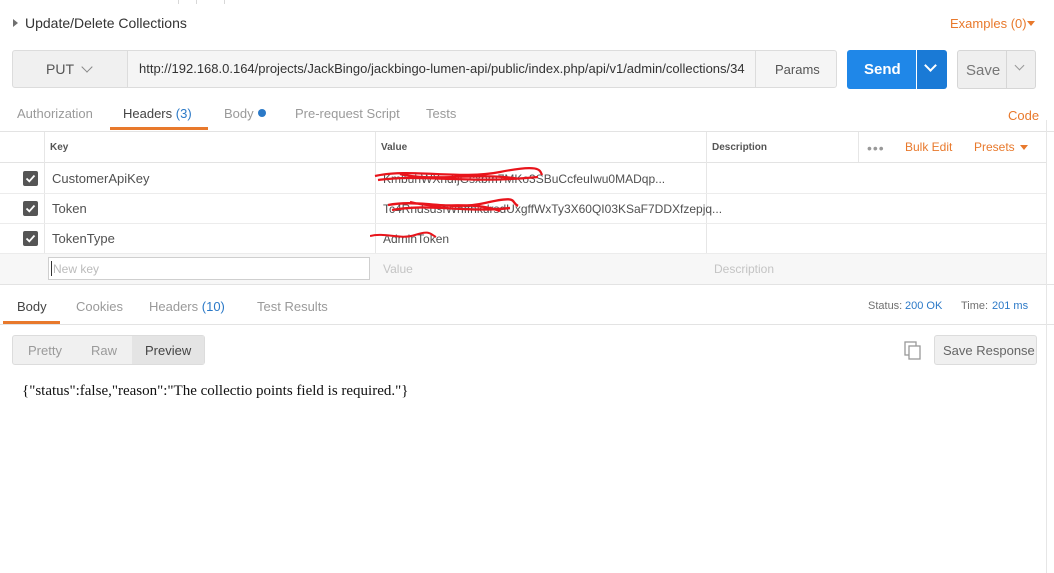  I want to click on tab-body-label: Body, so click(239, 113).